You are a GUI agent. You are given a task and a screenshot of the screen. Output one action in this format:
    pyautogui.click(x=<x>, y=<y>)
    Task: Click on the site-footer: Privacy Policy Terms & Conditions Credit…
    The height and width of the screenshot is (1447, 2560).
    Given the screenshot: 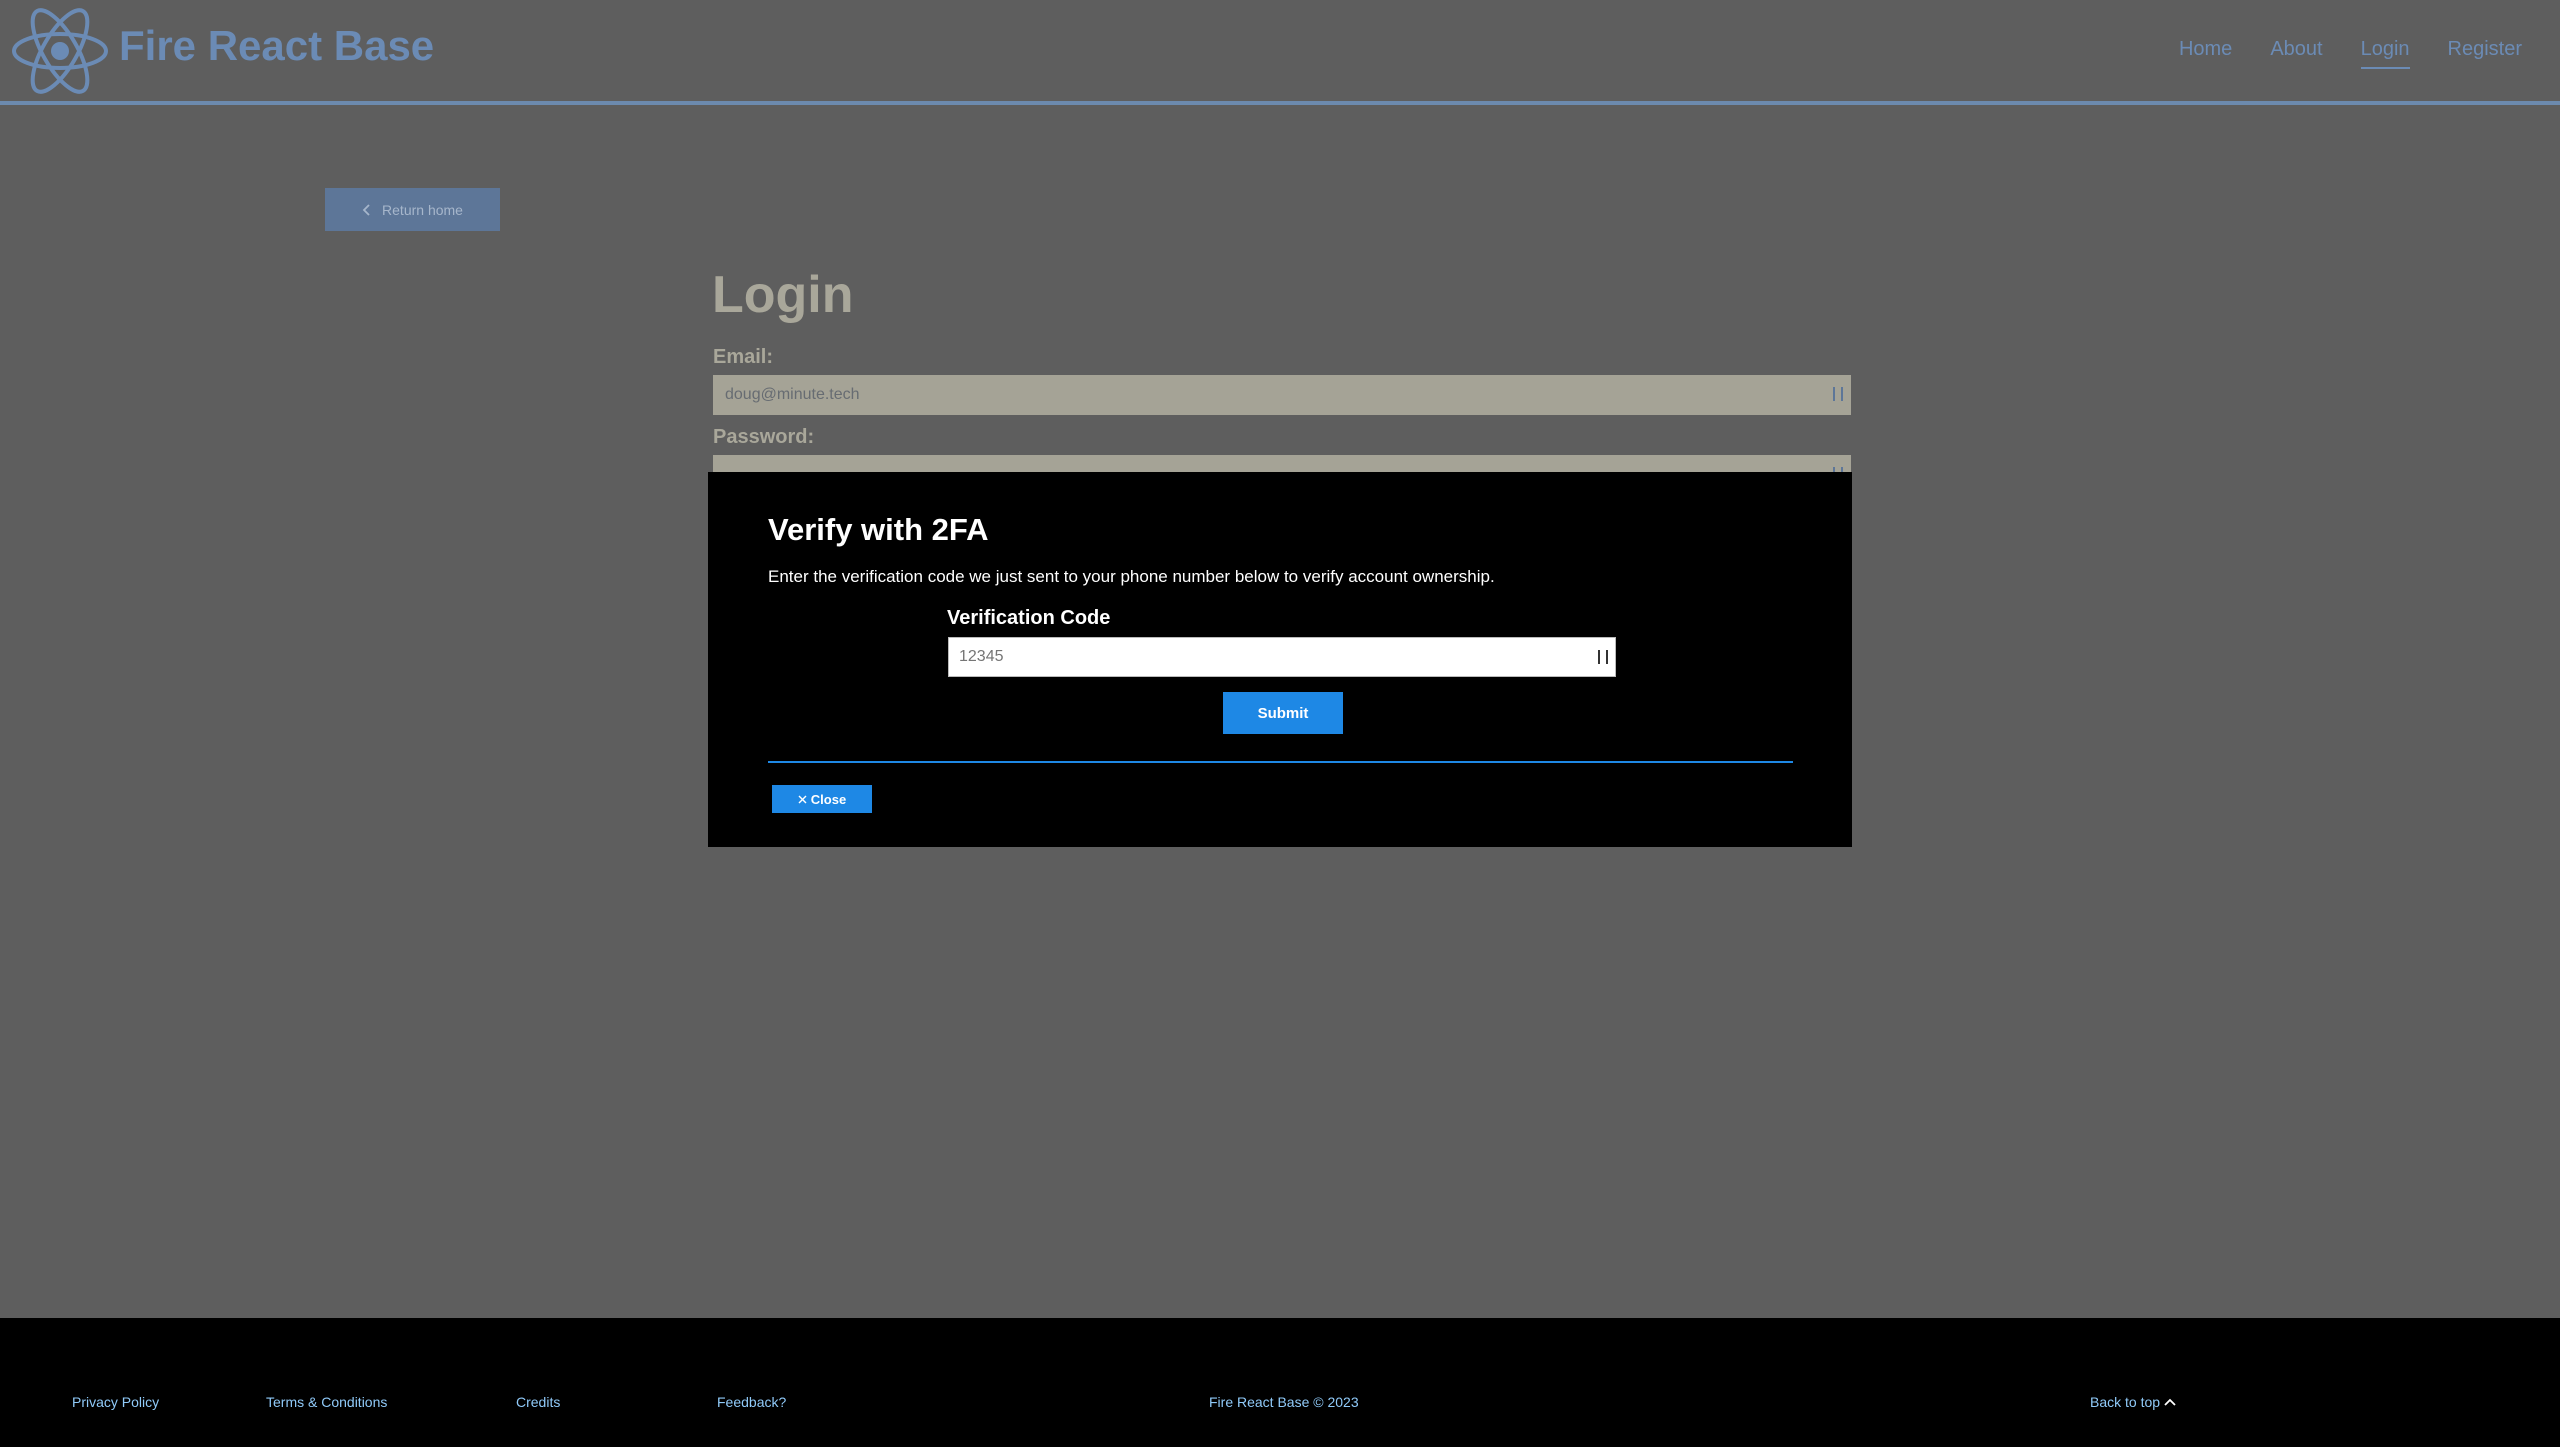 What is the action you would take?
    pyautogui.click(x=1280, y=1382)
    